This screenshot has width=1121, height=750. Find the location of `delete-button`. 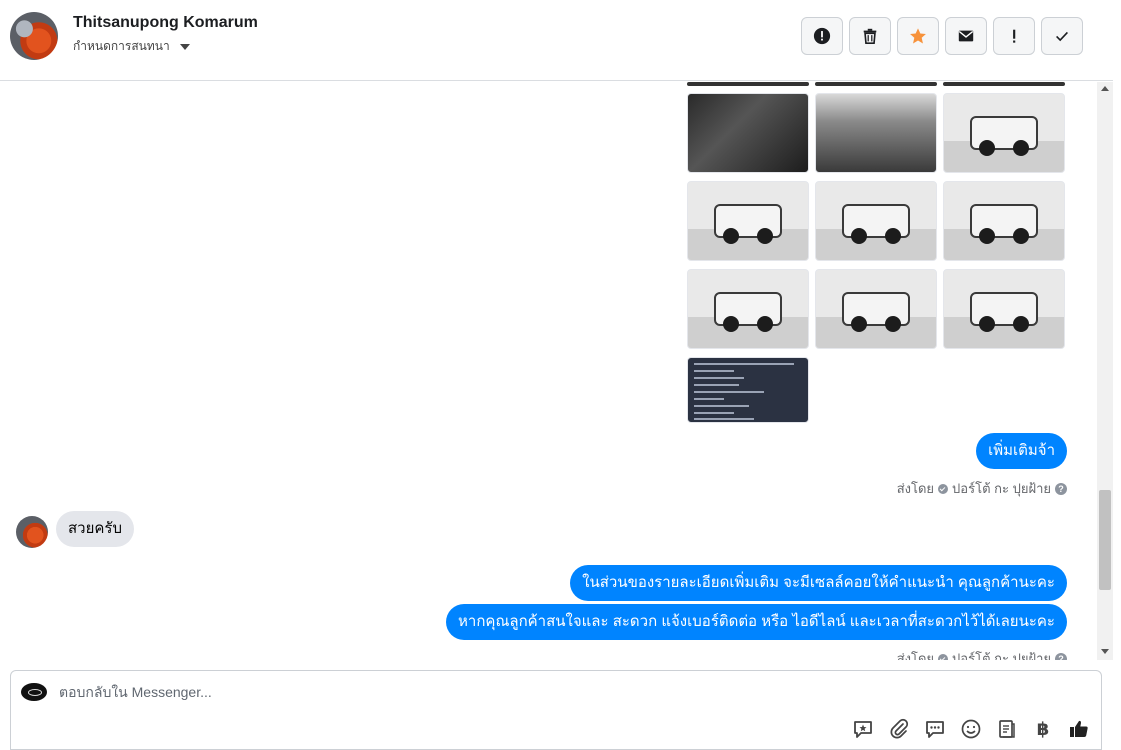

delete-button is located at coordinates (870, 36).